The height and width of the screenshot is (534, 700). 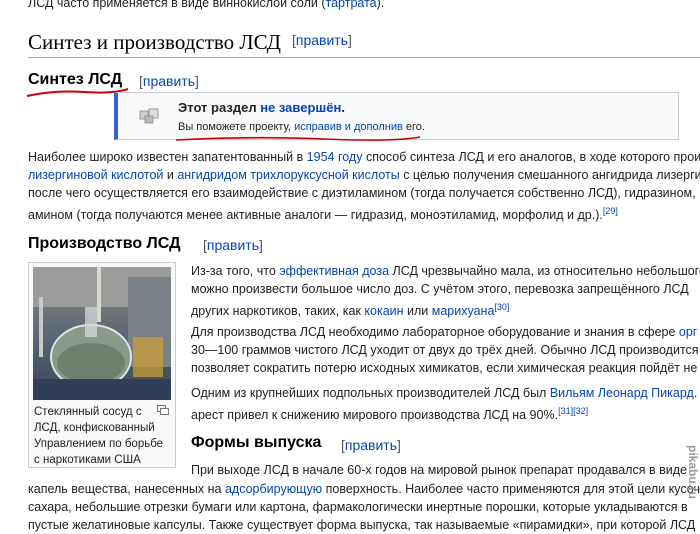 What do you see at coordinates (622, 393) in the screenshot?
I see `link-william-pickard: Вильям Леонард Пикард` at bounding box center [622, 393].